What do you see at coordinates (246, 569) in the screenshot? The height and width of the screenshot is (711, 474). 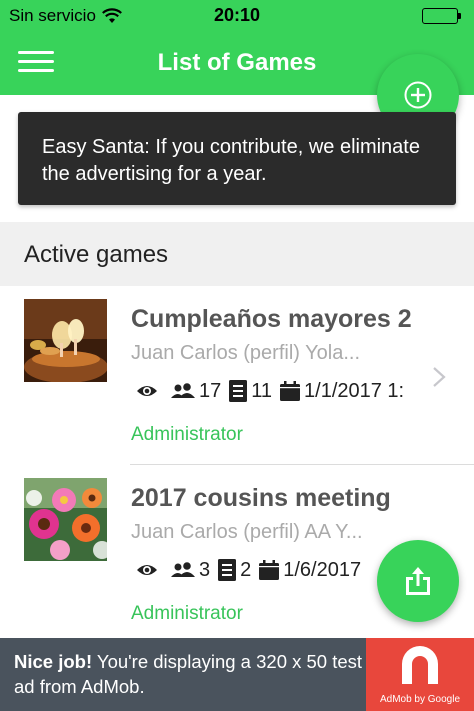 I see `lists-count: 2` at bounding box center [246, 569].